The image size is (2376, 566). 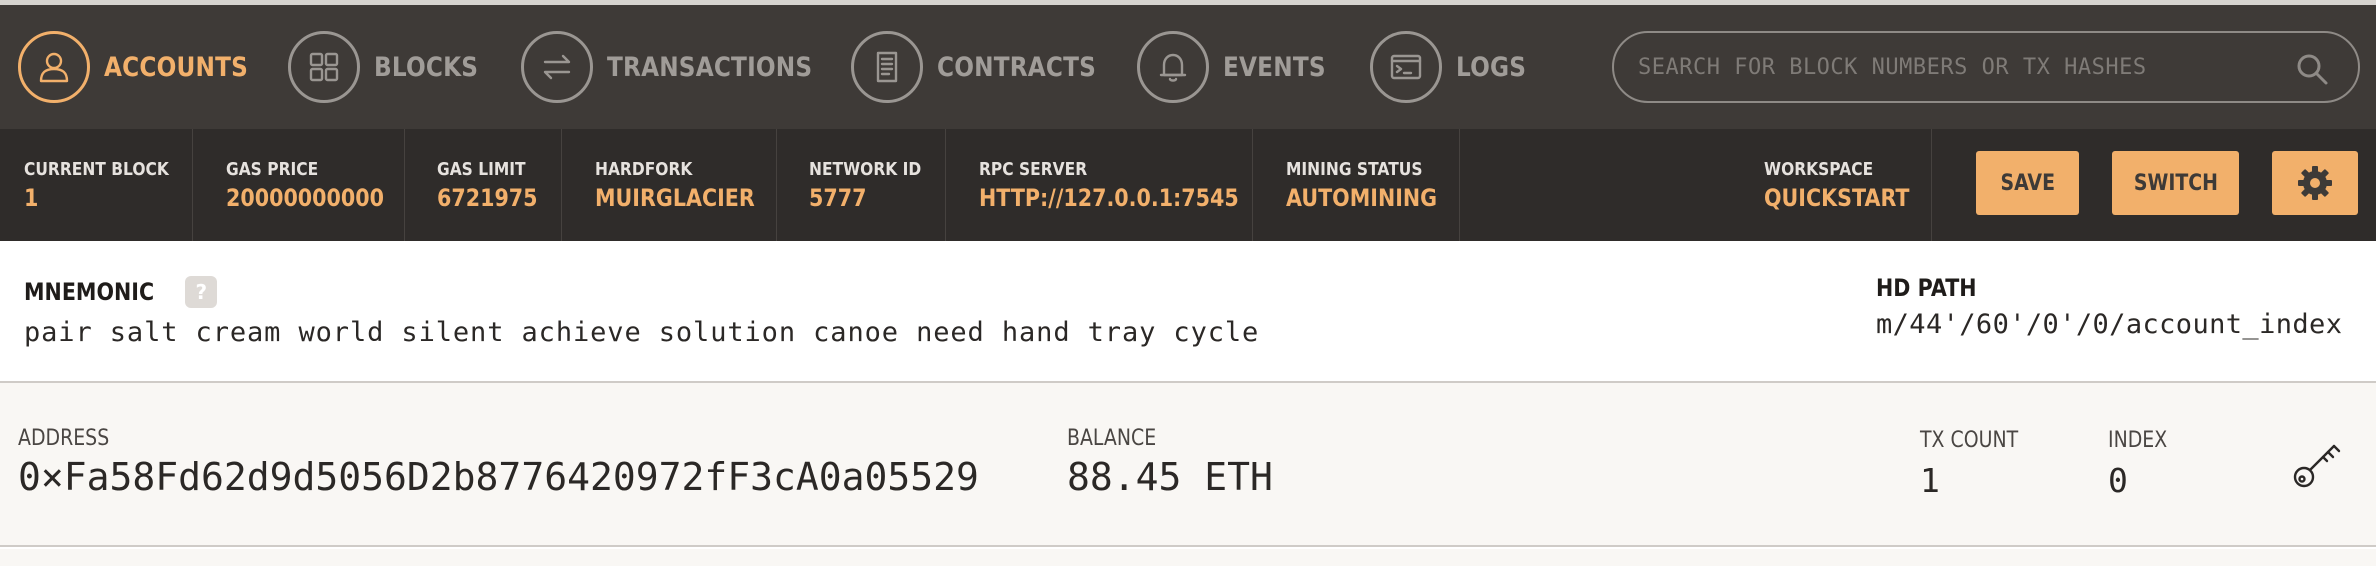 What do you see at coordinates (1837, 198) in the screenshot?
I see `workspace-name: QUICKSTART` at bounding box center [1837, 198].